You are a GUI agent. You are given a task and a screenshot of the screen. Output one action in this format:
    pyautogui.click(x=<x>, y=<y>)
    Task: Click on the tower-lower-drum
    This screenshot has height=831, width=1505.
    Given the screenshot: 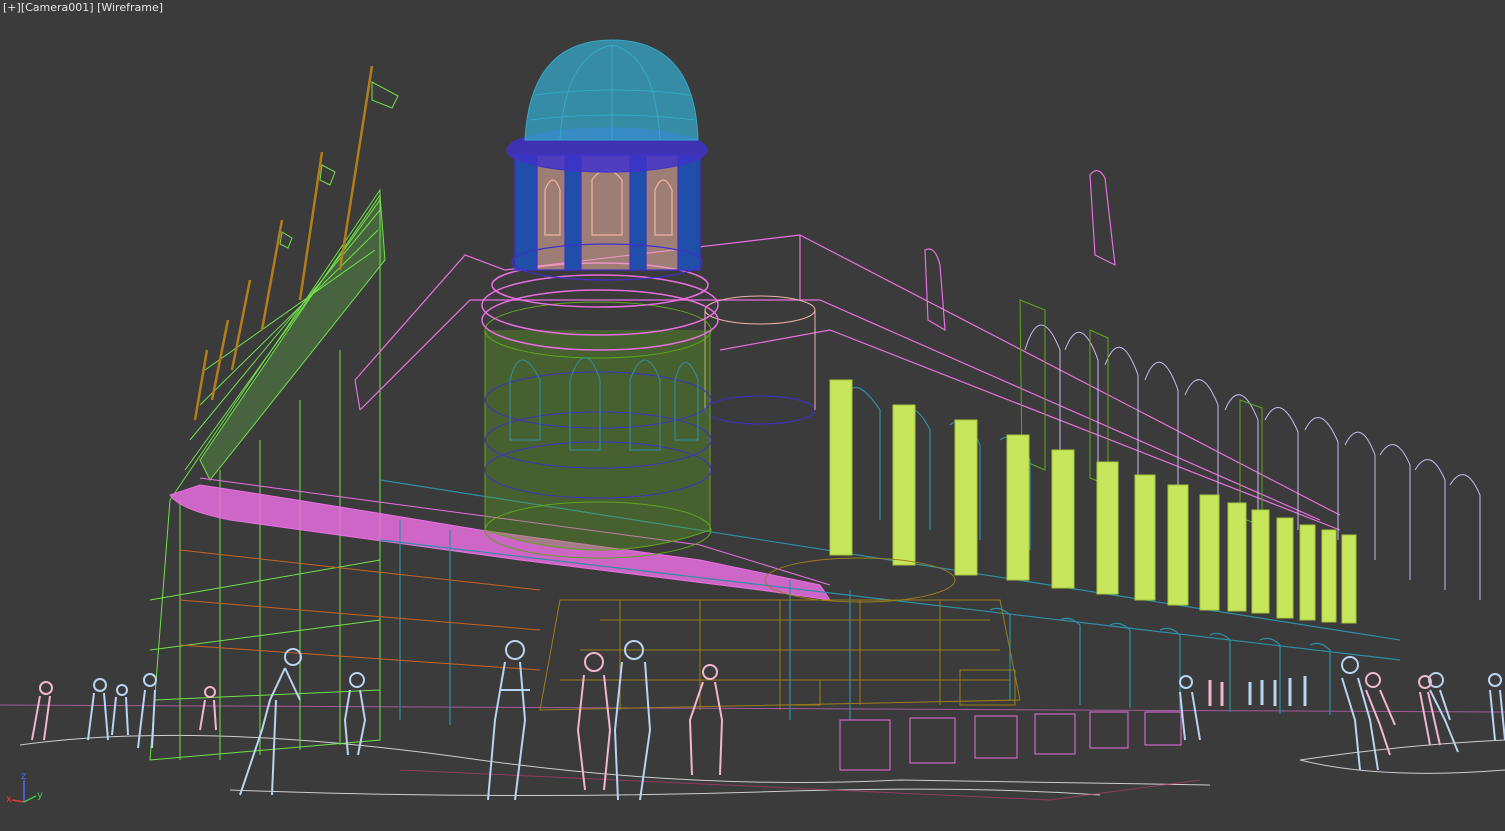 What is the action you would take?
    pyautogui.click(x=598, y=430)
    